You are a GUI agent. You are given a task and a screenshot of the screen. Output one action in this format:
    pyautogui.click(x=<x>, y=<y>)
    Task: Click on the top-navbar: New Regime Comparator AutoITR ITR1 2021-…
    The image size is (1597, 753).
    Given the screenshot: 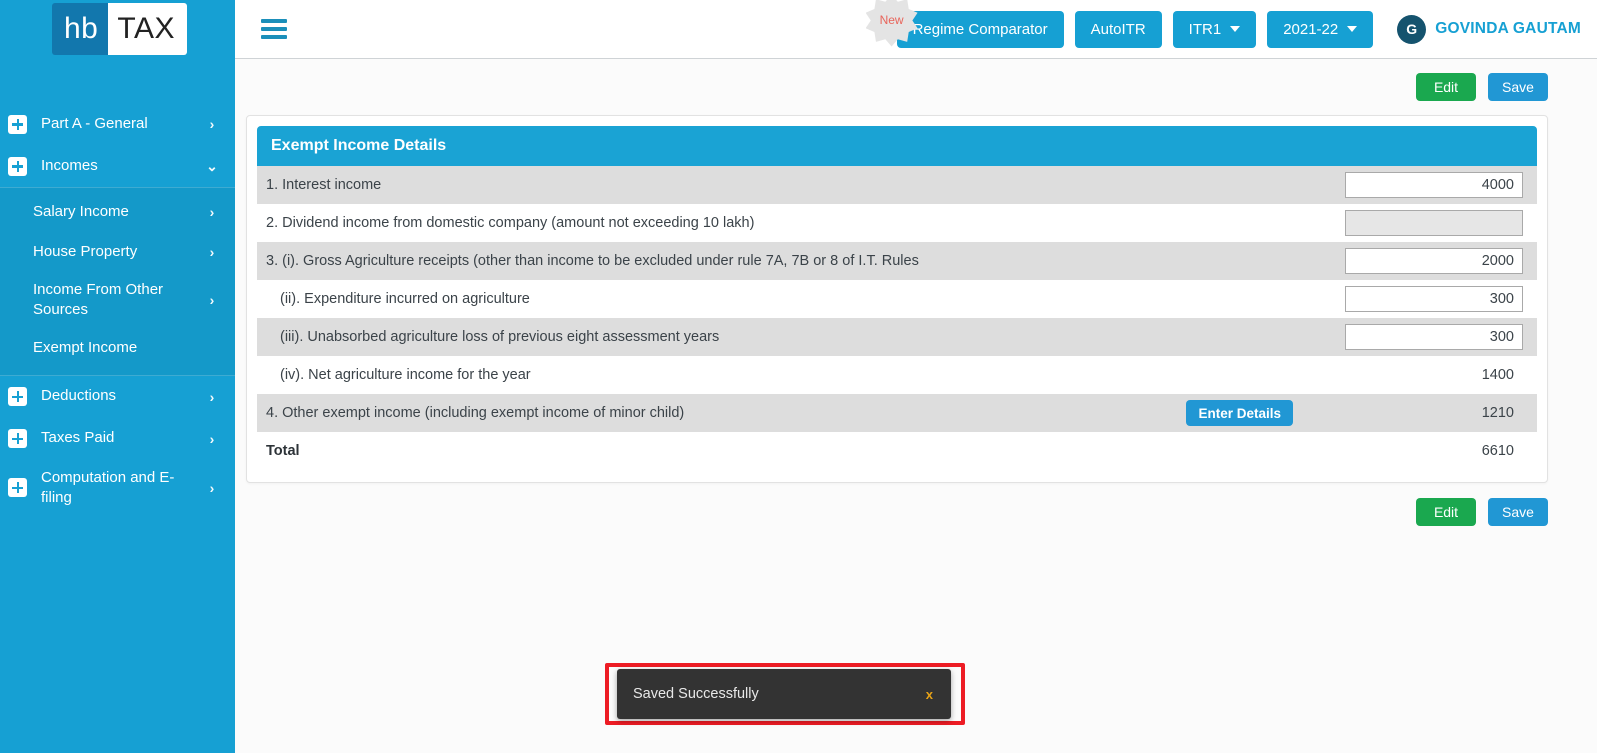 What is the action you would take?
    pyautogui.click(x=916, y=29)
    